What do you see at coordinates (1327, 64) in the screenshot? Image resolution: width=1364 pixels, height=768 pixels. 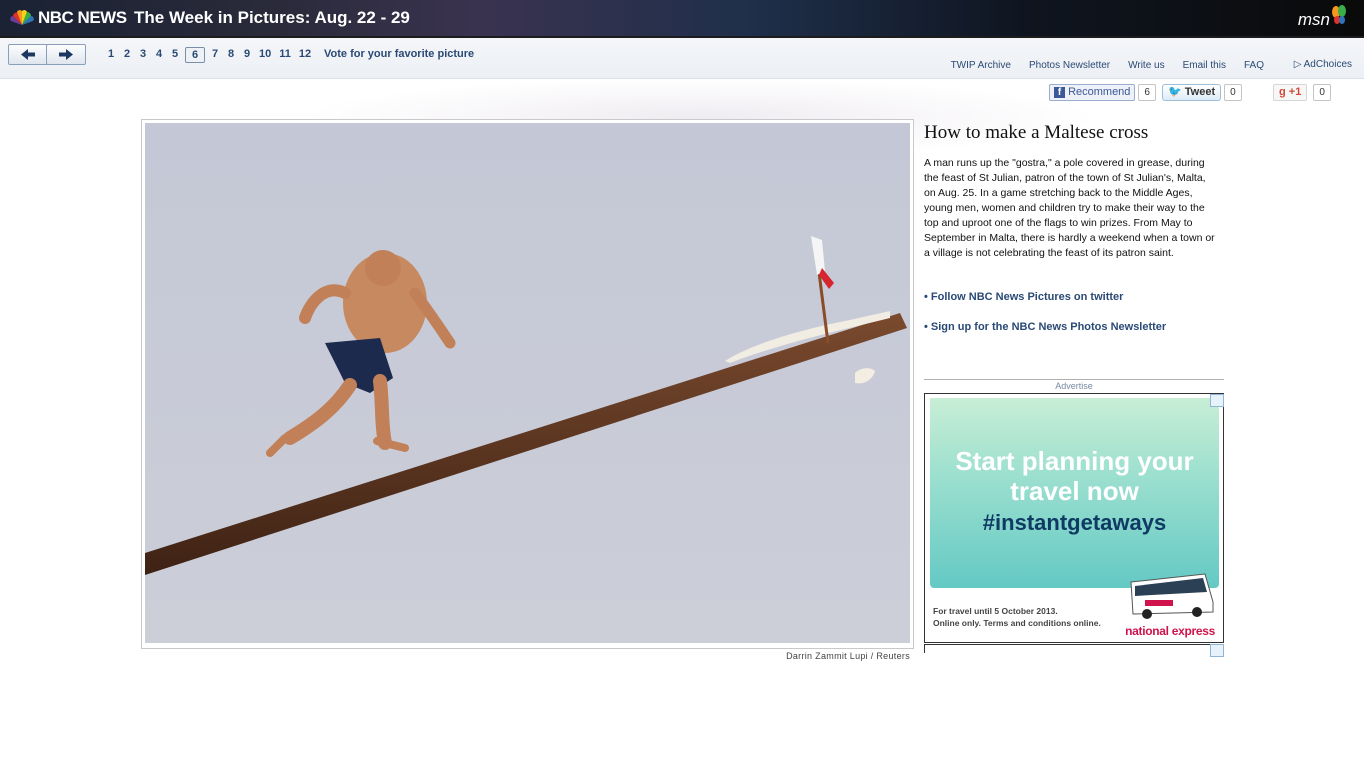 I see `adchoices-label: AdChoices` at bounding box center [1327, 64].